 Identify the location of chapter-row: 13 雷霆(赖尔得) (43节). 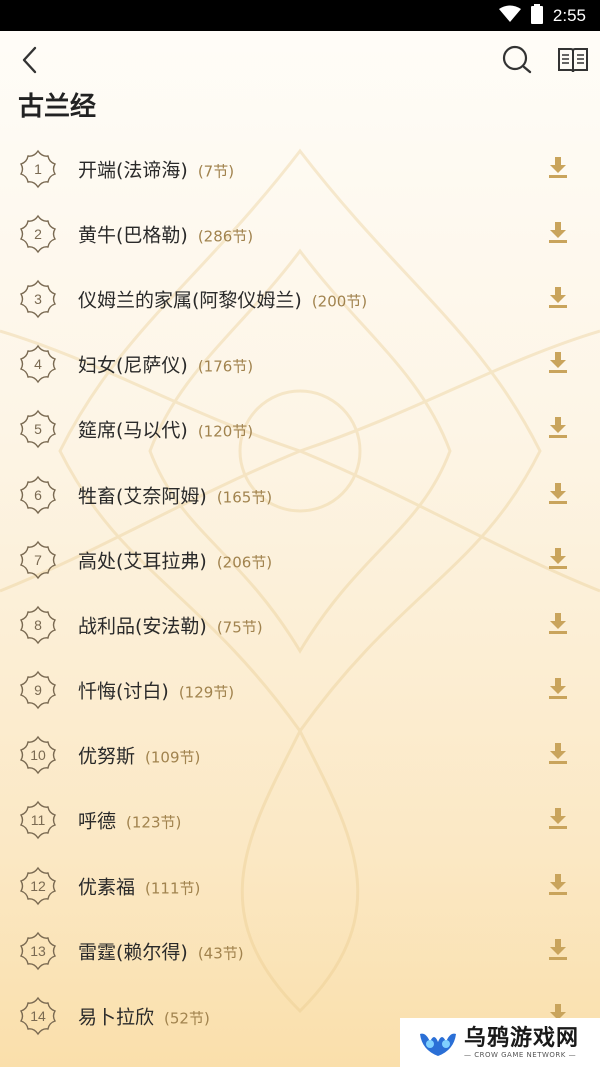
(300, 950).